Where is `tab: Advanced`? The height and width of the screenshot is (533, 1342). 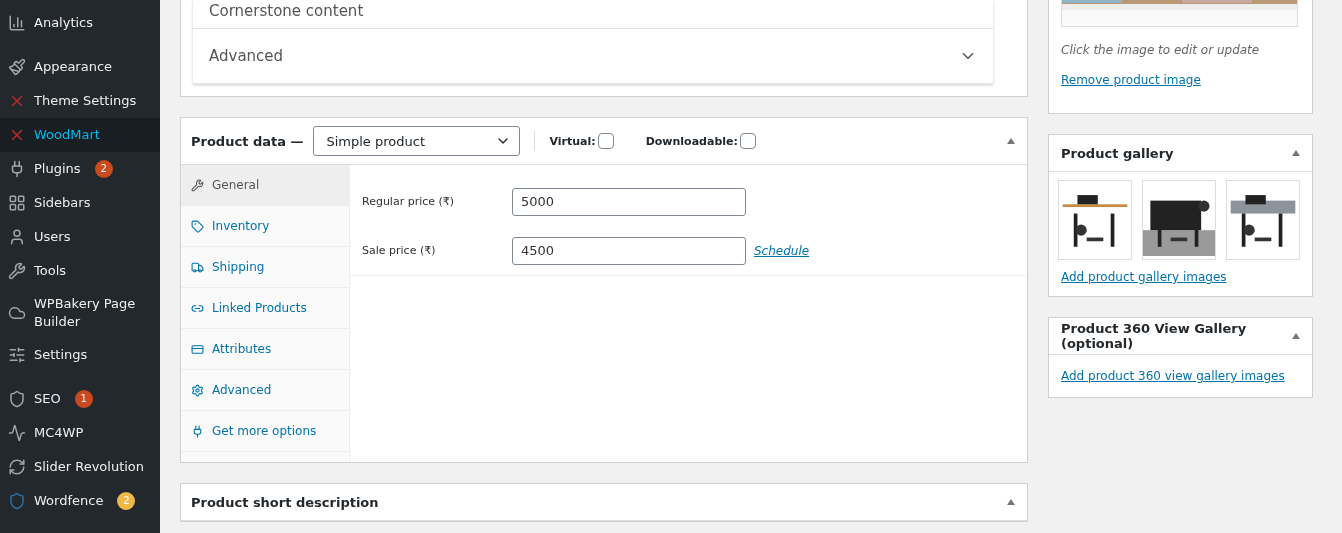 tab: Advanced is located at coordinates (265, 390).